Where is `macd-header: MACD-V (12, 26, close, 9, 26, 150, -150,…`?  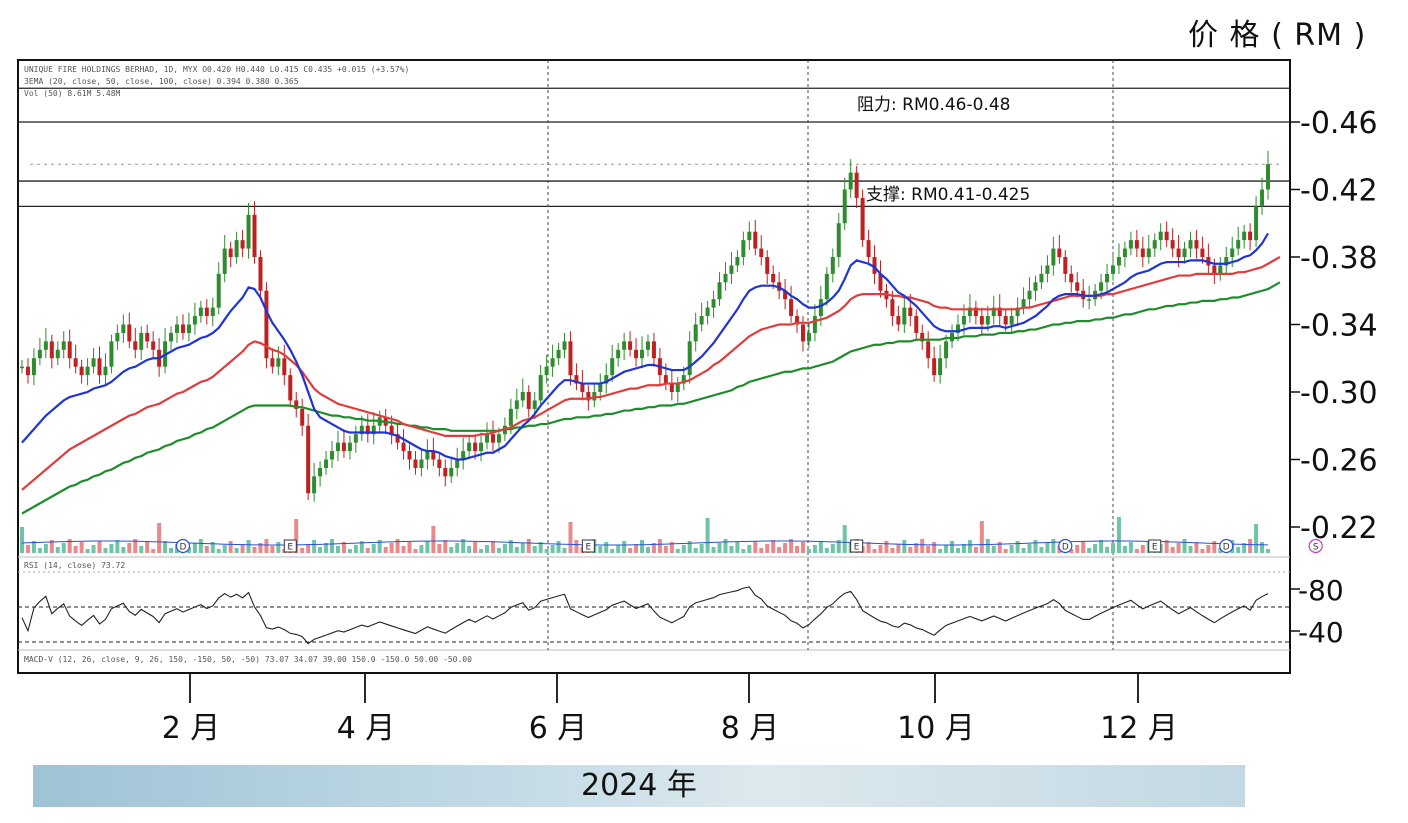
macd-header: MACD-V (12, 26, close, 9, 26, 150, -150,… is located at coordinates (248, 659).